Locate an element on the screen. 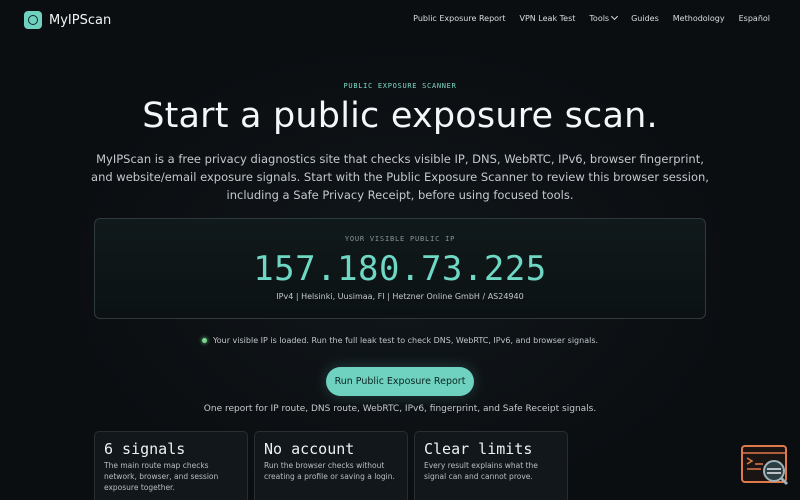 This screenshot has height=500, width=800. ip-label: YOUR VISIBLE PUBLIC IP is located at coordinates (400, 239).